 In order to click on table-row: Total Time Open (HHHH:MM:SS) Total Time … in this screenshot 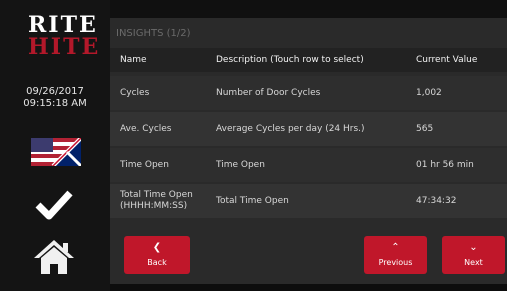, I will do `click(308, 201)`.